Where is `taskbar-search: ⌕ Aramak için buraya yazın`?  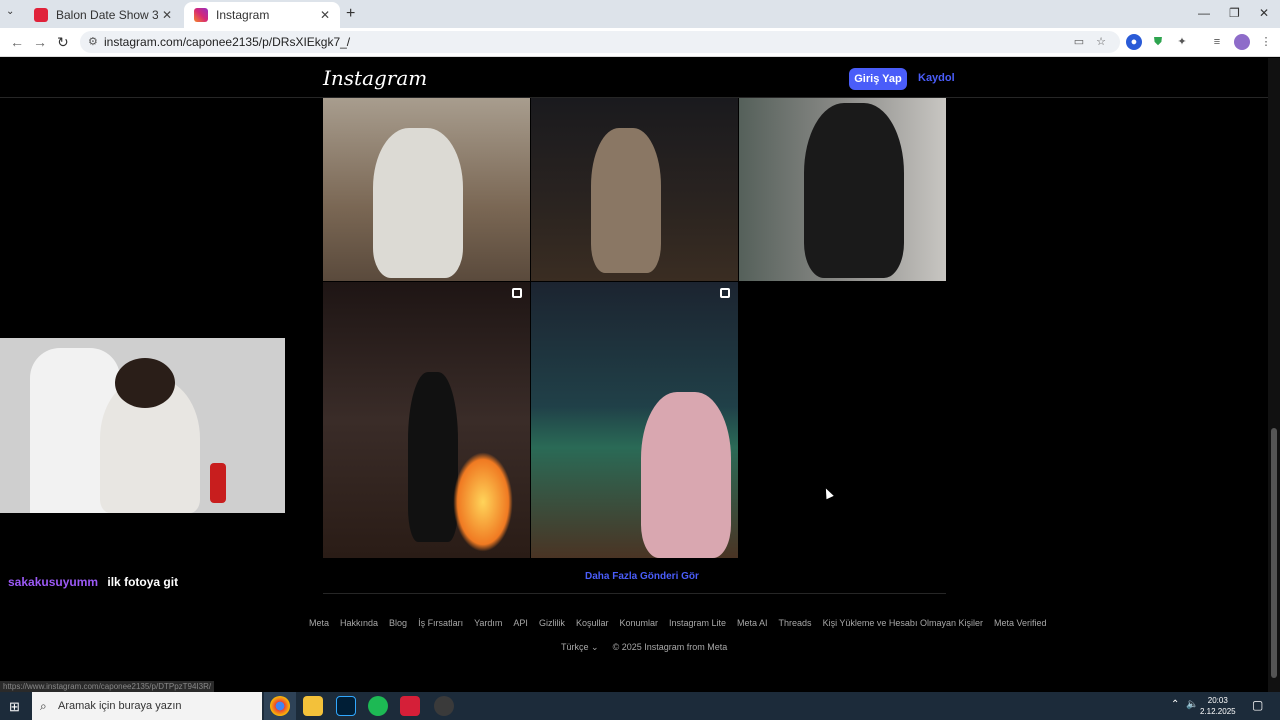 taskbar-search: ⌕ Aramak için buraya yazın is located at coordinates (147, 706).